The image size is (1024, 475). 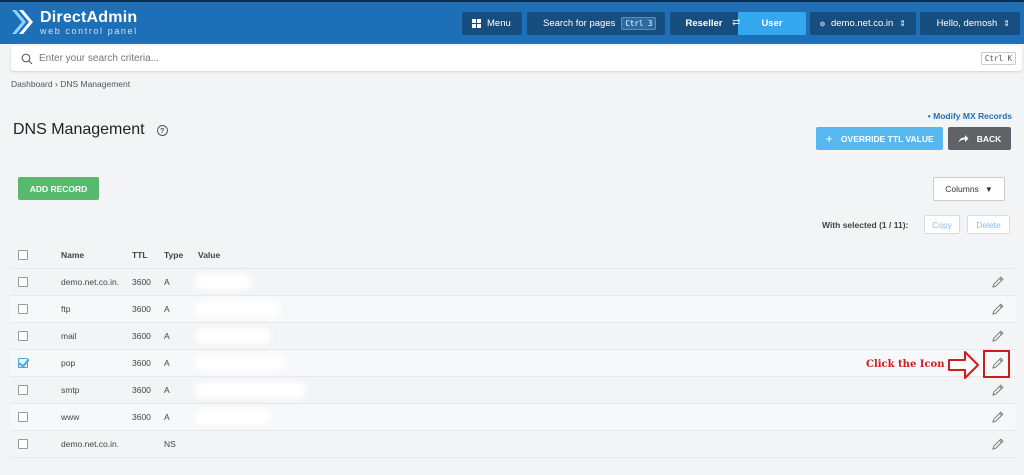 What do you see at coordinates (887, 138) in the screenshot?
I see `override-ttl-label: OVERRIDE TTL VALUE` at bounding box center [887, 138].